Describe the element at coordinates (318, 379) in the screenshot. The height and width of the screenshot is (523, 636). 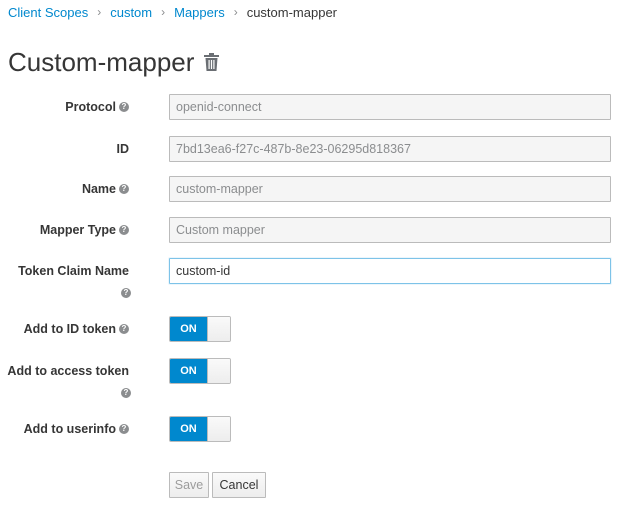
I see `add-to-access-token-row: Add to access token ? ON` at that location.